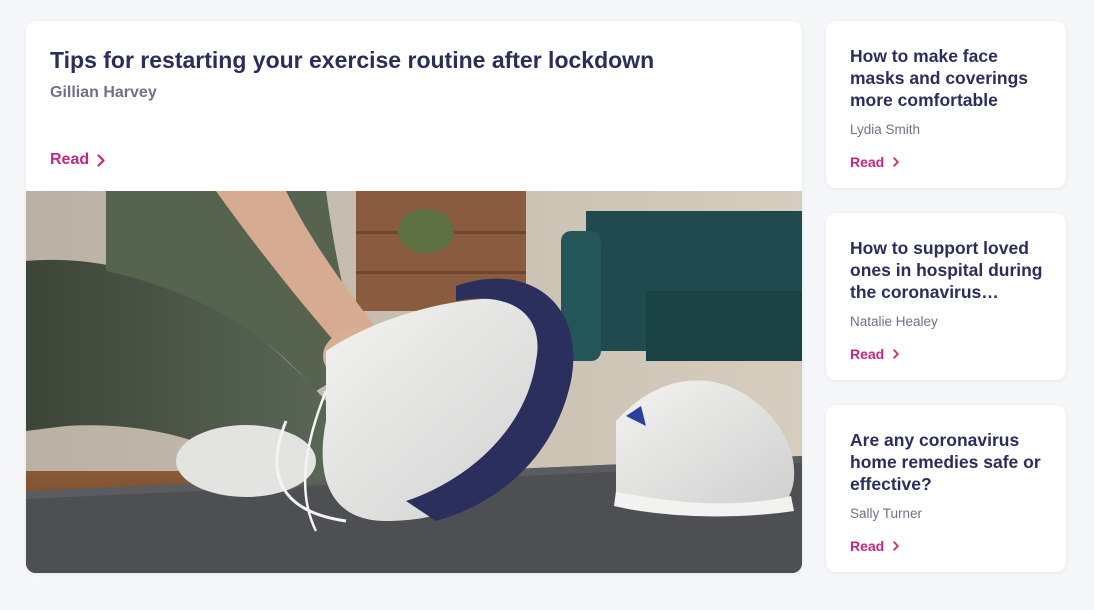  What do you see at coordinates (894, 321) in the screenshot?
I see `article-author: Natalie Healey` at bounding box center [894, 321].